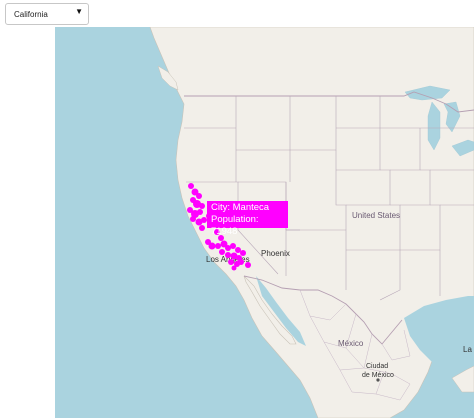 The height and width of the screenshot is (418, 474). I want to click on city-label-phoenix: Phoenix, so click(275, 253).